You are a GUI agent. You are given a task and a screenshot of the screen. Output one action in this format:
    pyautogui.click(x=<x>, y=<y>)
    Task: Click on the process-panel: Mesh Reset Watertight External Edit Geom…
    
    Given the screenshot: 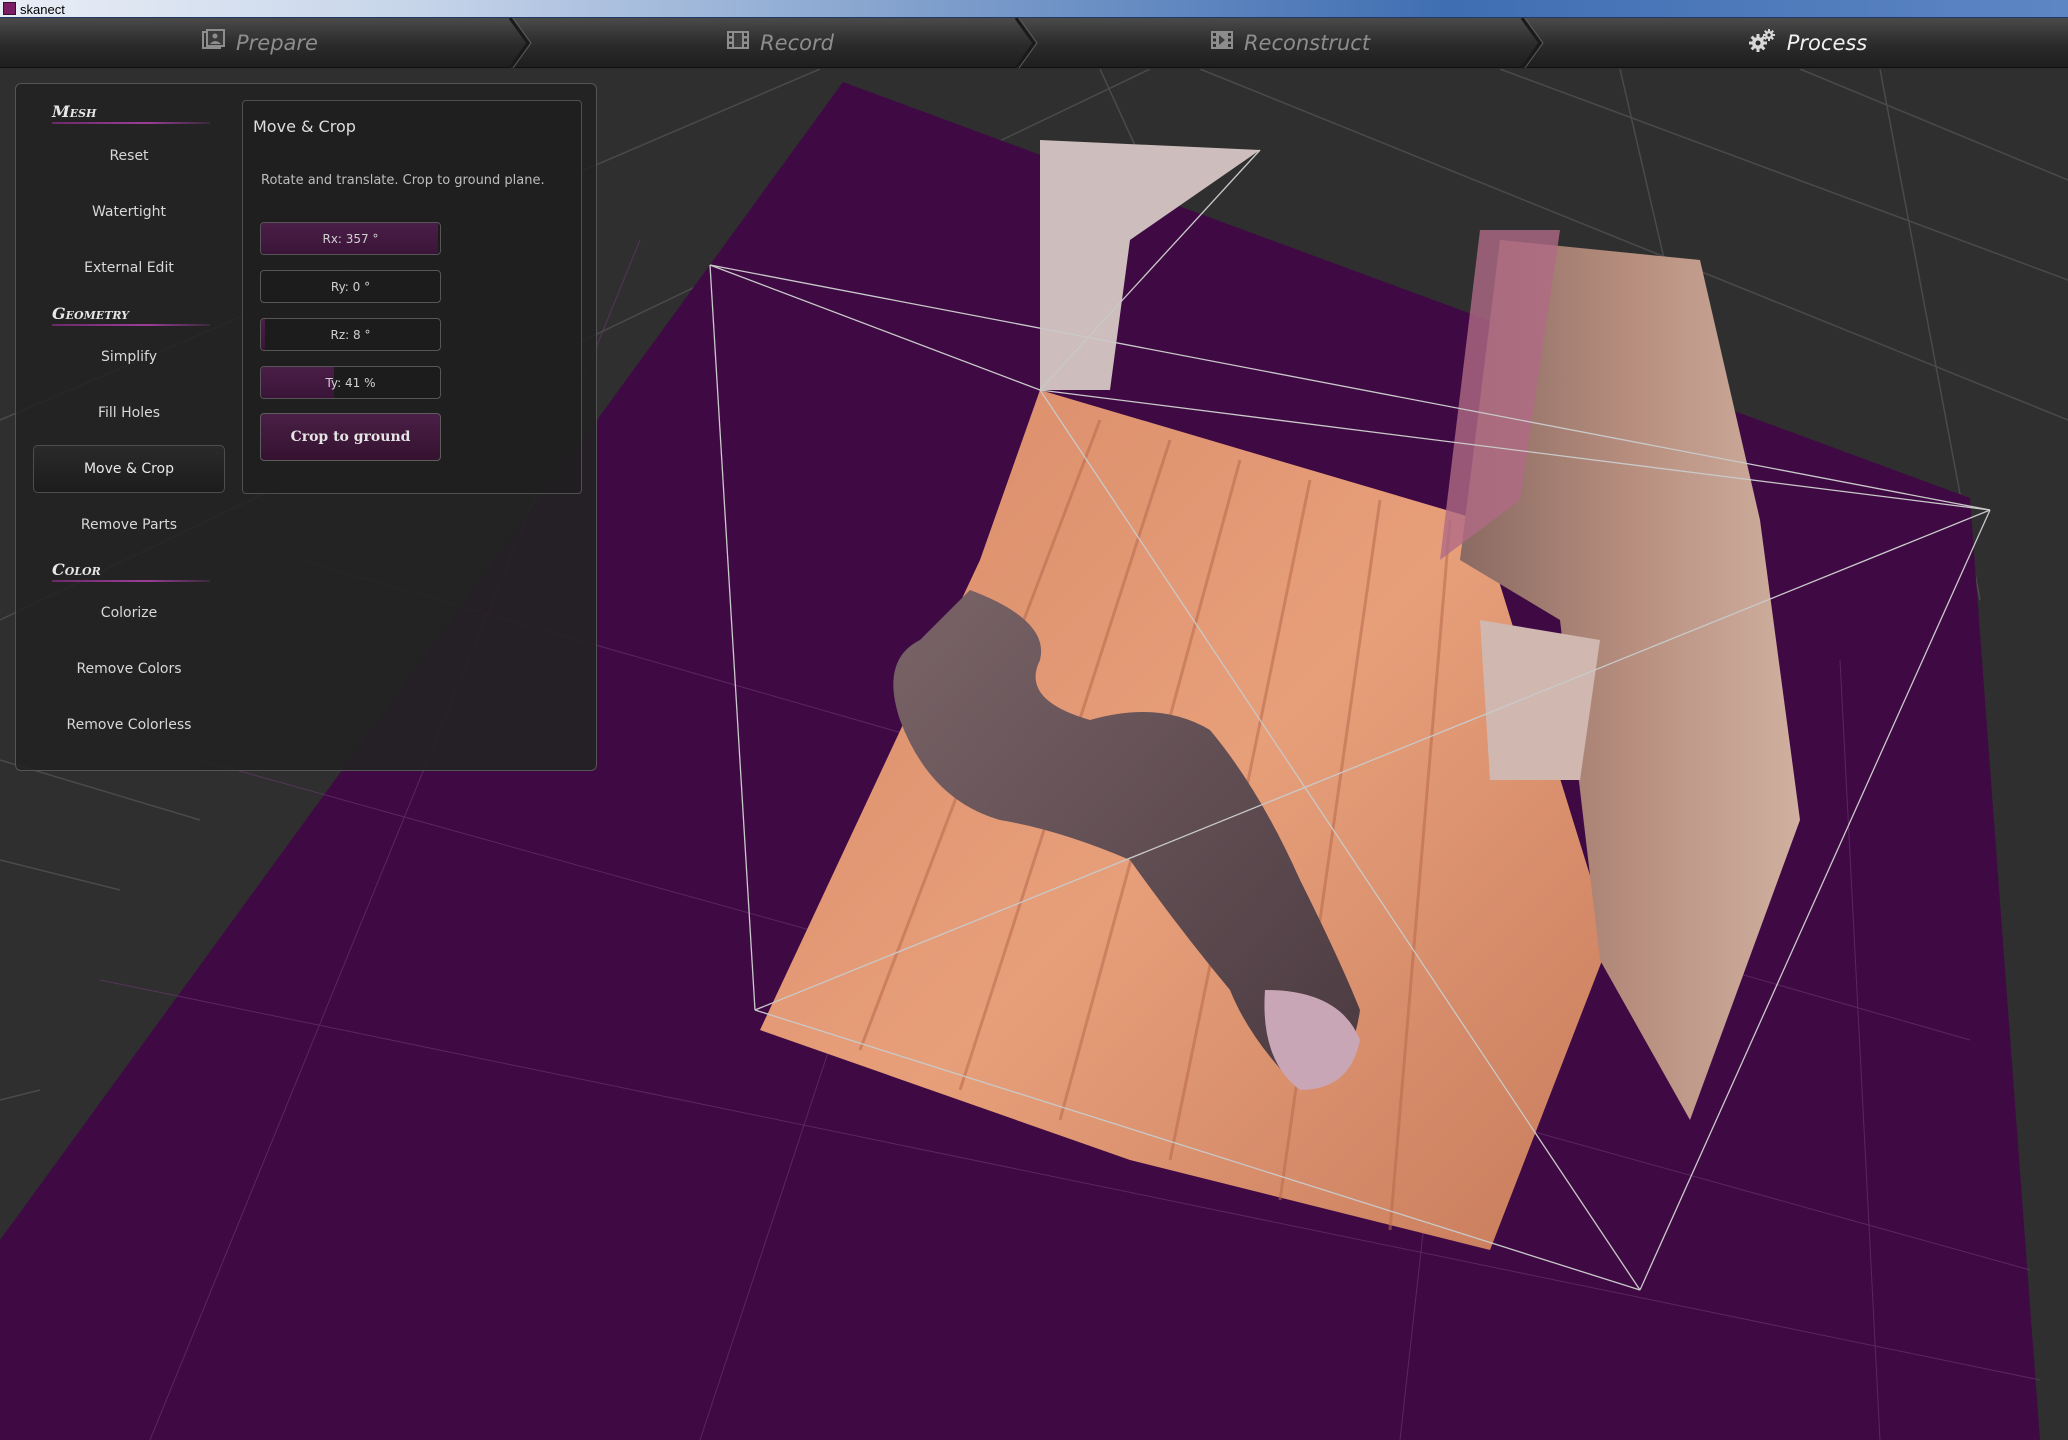 What is the action you would take?
    pyautogui.click(x=306, y=427)
    